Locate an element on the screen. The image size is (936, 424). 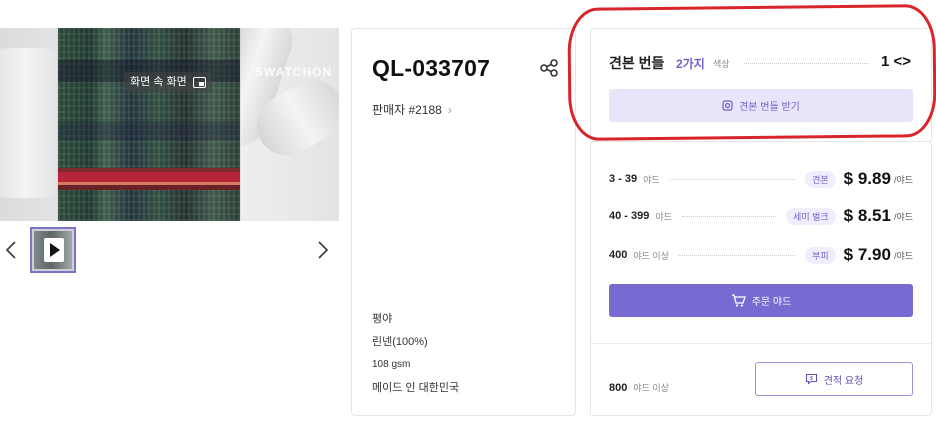
share-button is located at coordinates (549, 68).